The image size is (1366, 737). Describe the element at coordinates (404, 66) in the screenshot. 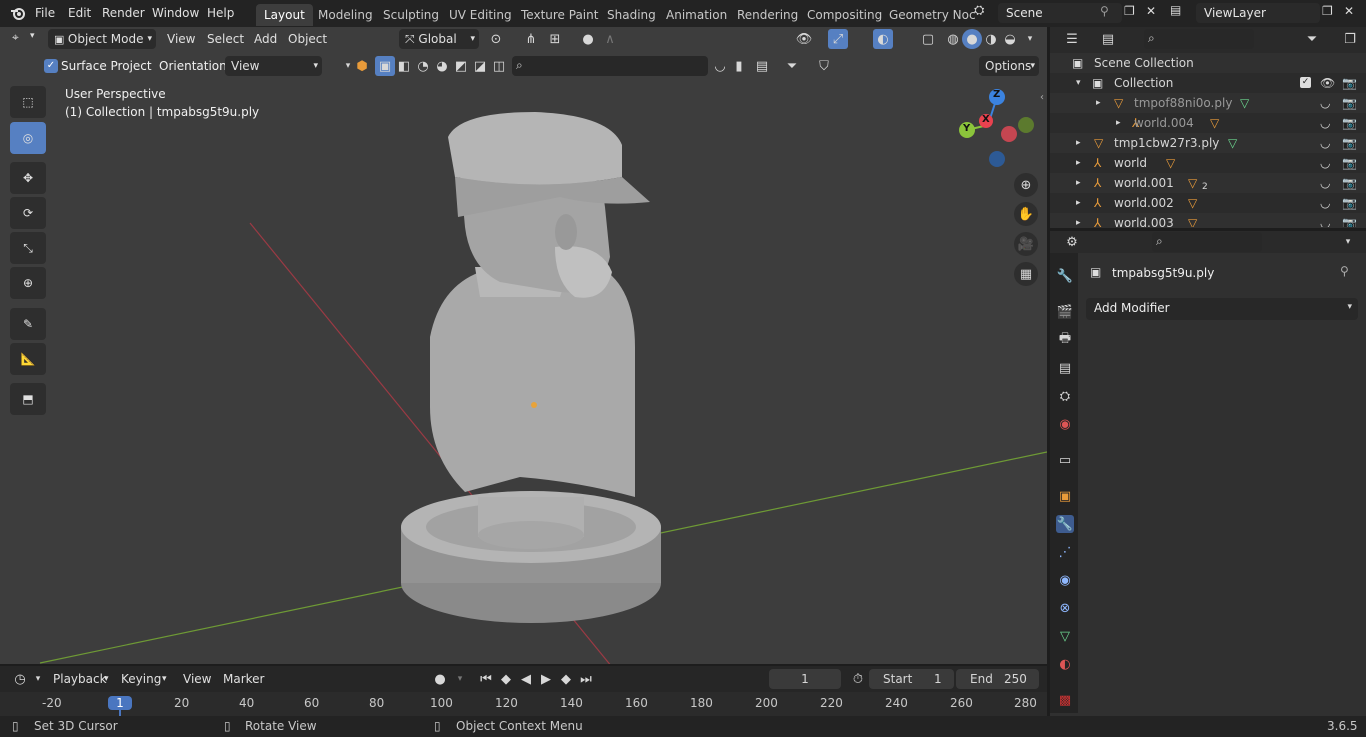

I see `select-mode-extend-icon: ◧` at that location.